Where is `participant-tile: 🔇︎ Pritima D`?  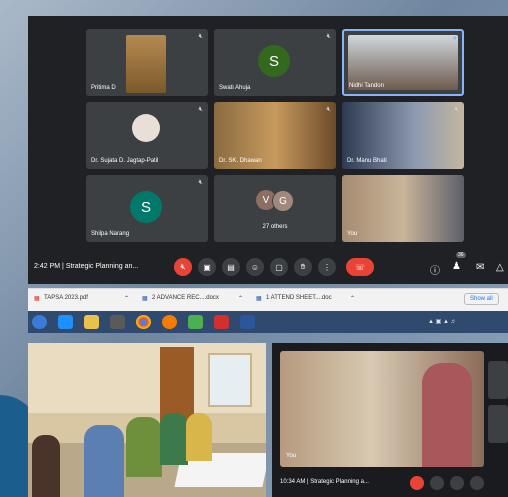 participant-tile: 🔇︎ Pritima D is located at coordinates (147, 62).